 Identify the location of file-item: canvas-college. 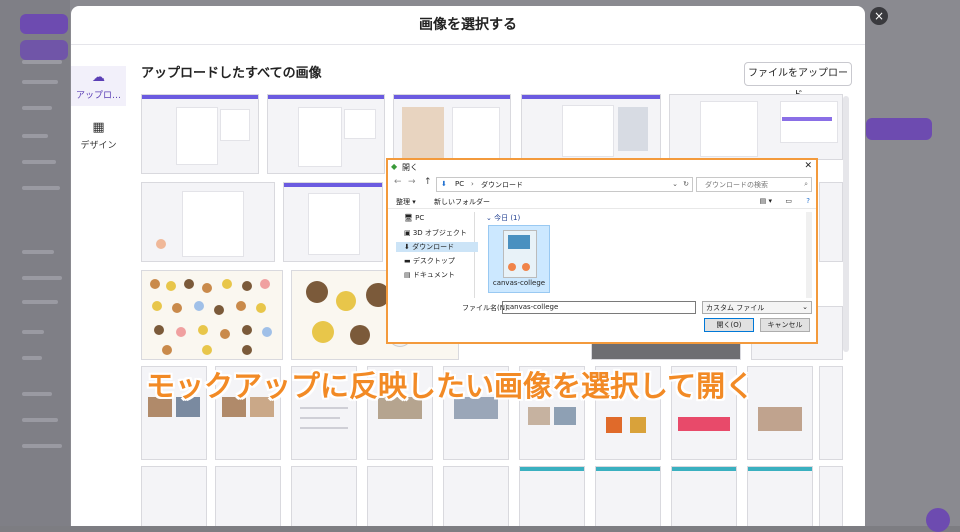
(519, 259).